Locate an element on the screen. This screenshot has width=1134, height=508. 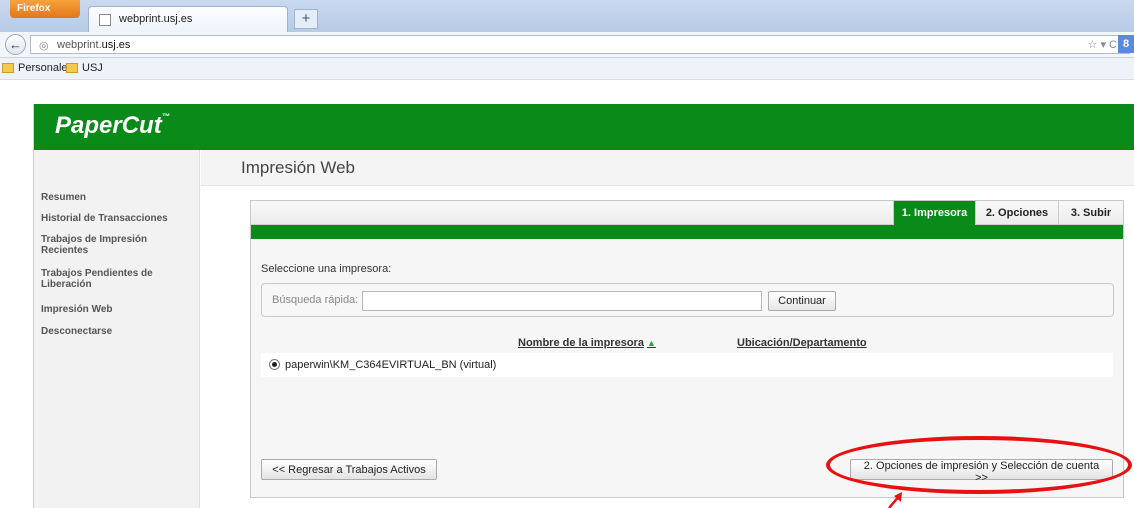
step-subir: 3. Subir is located at coordinates (1090, 213).